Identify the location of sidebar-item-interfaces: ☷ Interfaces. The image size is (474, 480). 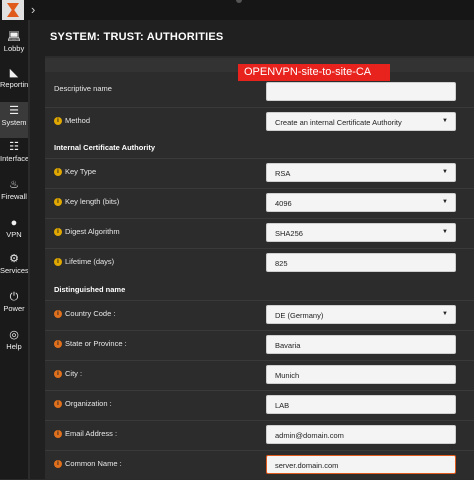
(14, 156).